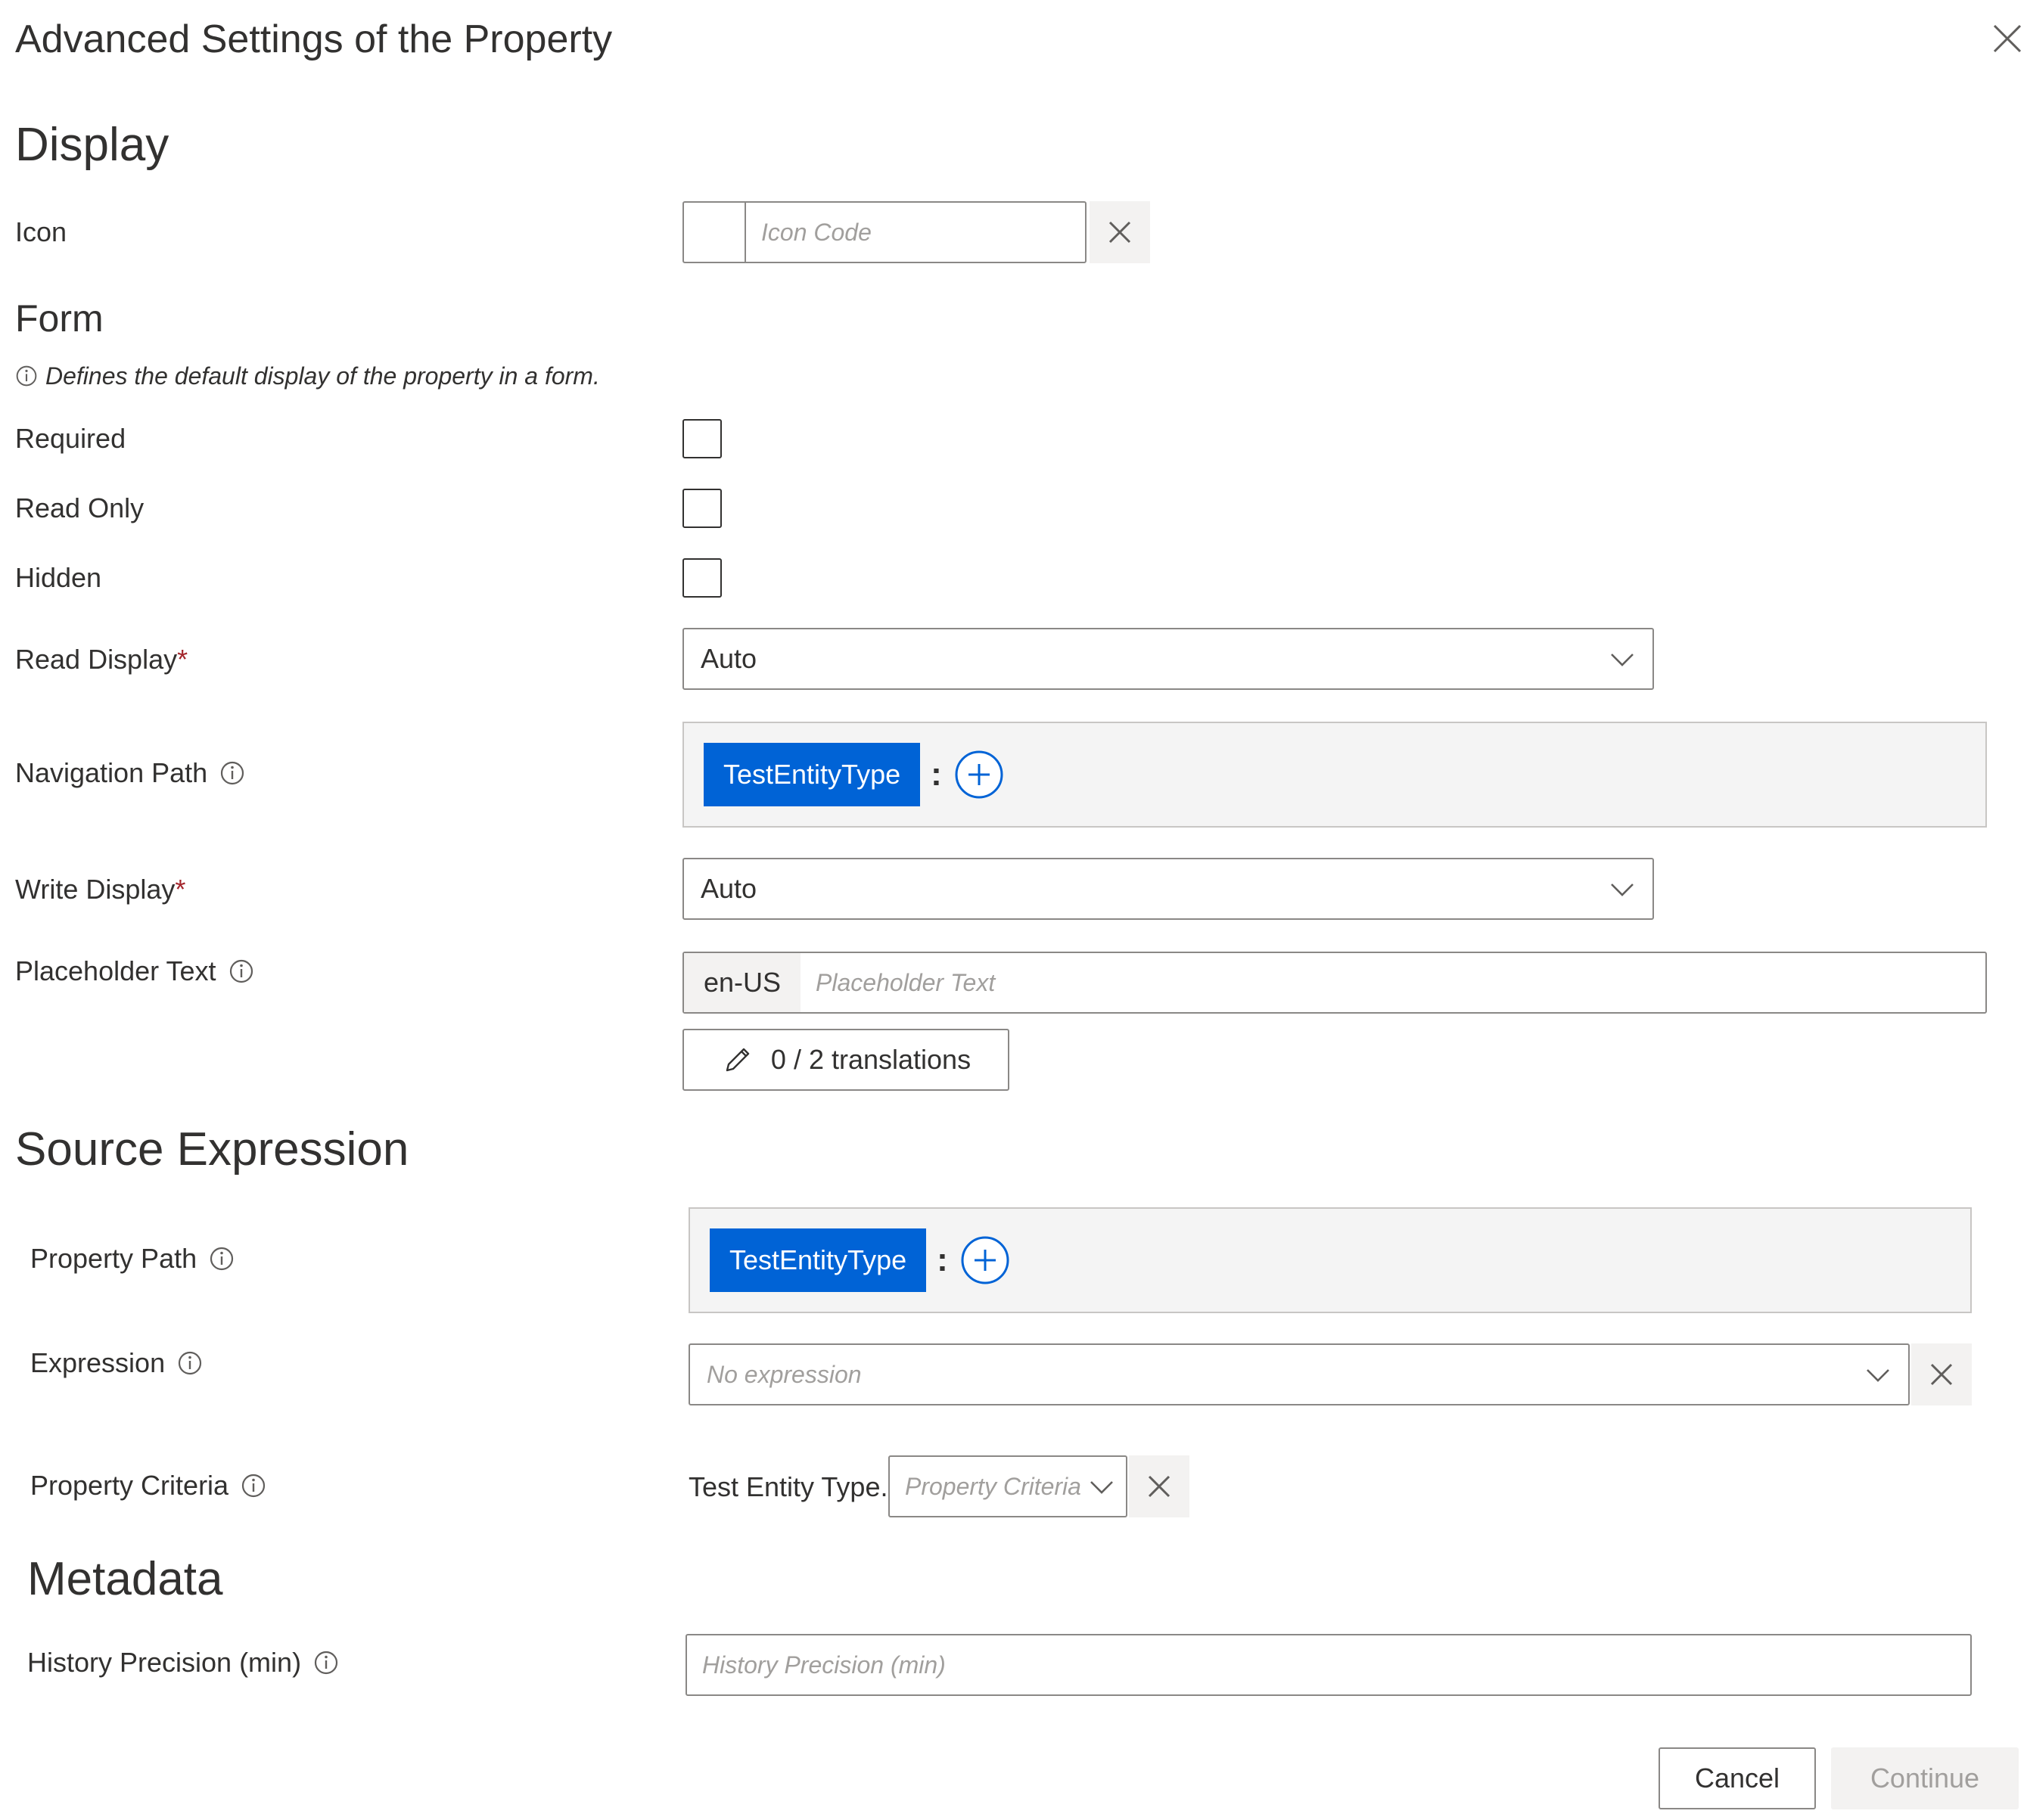  Describe the element at coordinates (729, 888) in the screenshot. I see `write-display-value: Auto` at that location.